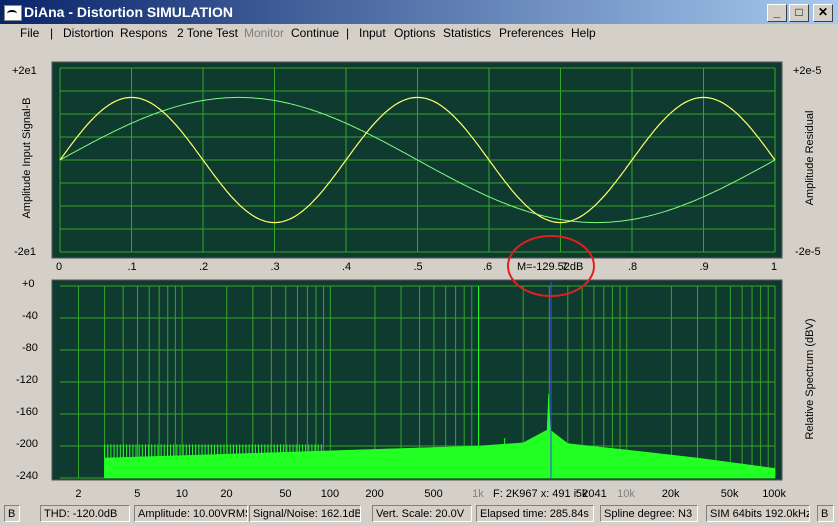 This screenshot has width=838, height=526. Describe the element at coordinates (27, 380) in the screenshot. I see `bottom-y-tick-label: -120` at that location.